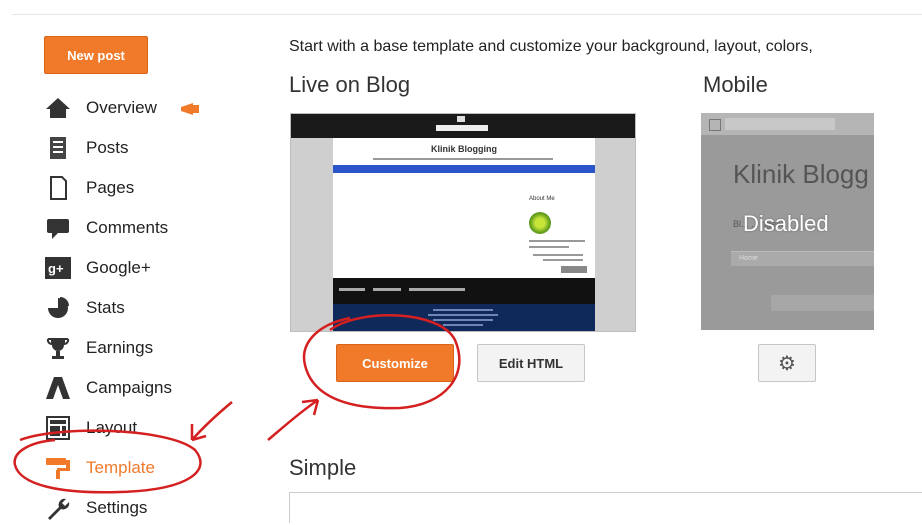  I want to click on sidebar-item-label: Settings, so click(117, 507).